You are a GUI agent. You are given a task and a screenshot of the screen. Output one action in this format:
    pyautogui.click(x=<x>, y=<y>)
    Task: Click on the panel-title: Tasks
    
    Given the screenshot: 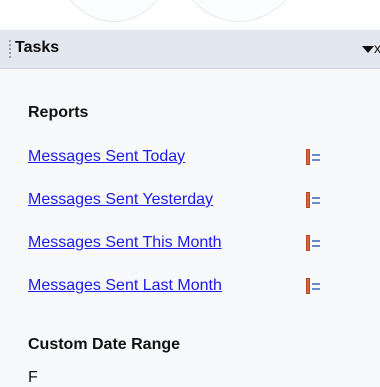 What is the action you would take?
    pyautogui.click(x=37, y=47)
    